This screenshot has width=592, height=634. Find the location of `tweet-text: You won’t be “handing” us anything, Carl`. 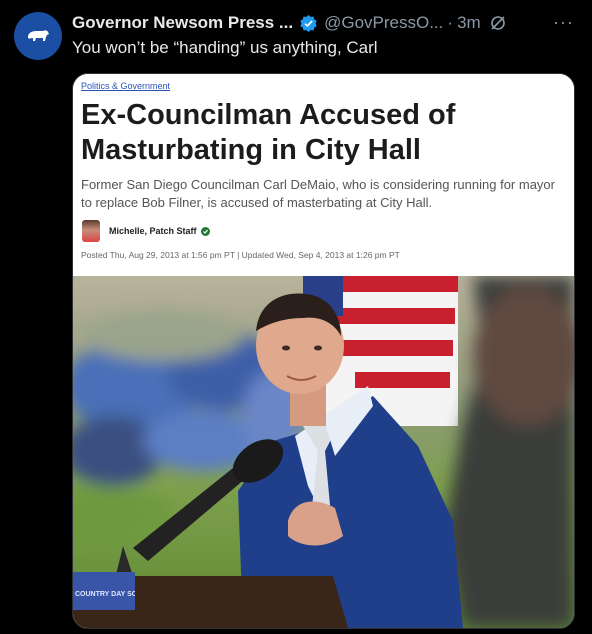

tweet-text: You won’t be “handing” us anything, Carl is located at coordinates (225, 47).